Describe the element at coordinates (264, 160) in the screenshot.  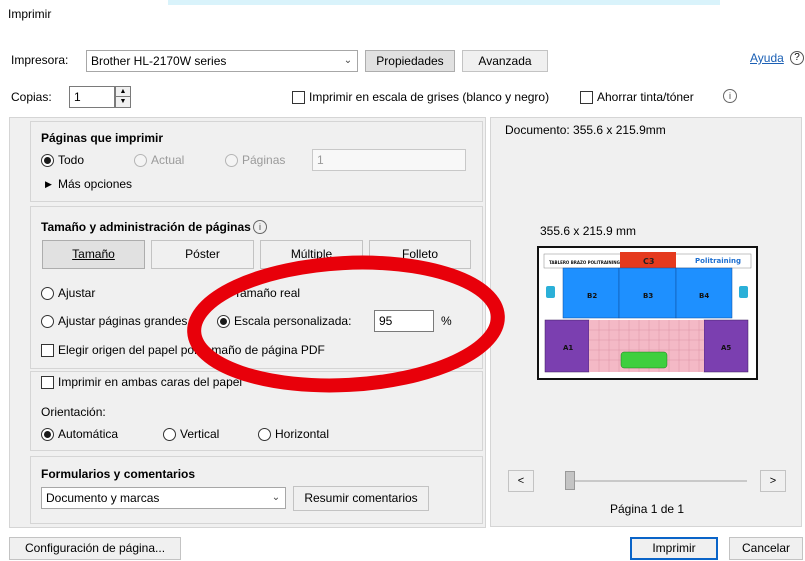
I see `pages-range-label: Páginas` at that location.